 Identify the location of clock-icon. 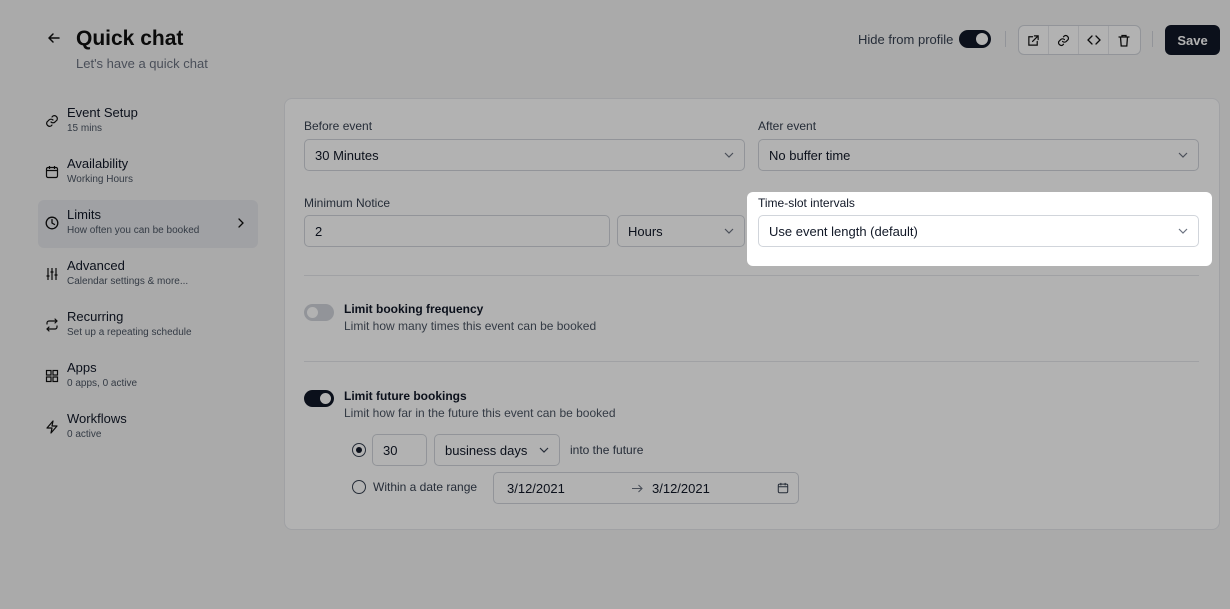
(52, 223).